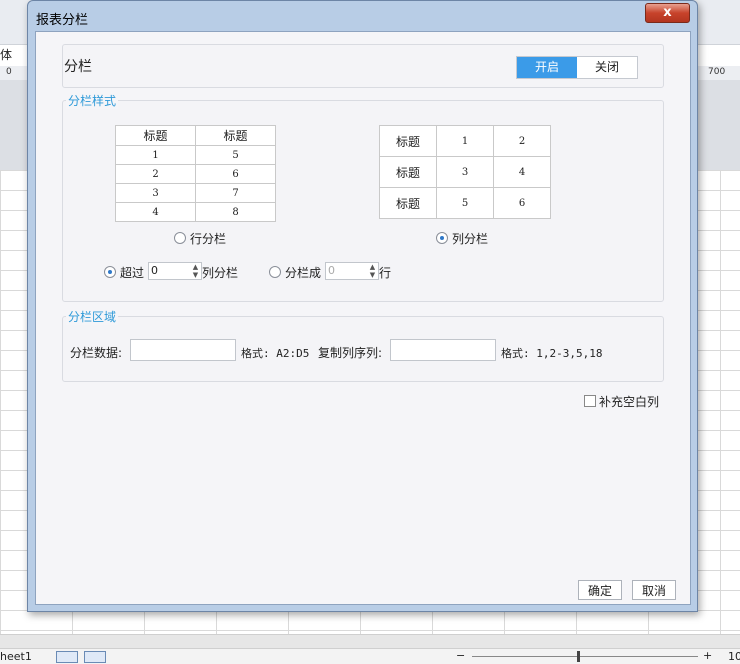 The width and height of the screenshot is (740, 664). Describe the element at coordinates (585, 656) in the screenshot. I see `zoom-slider-track` at that location.